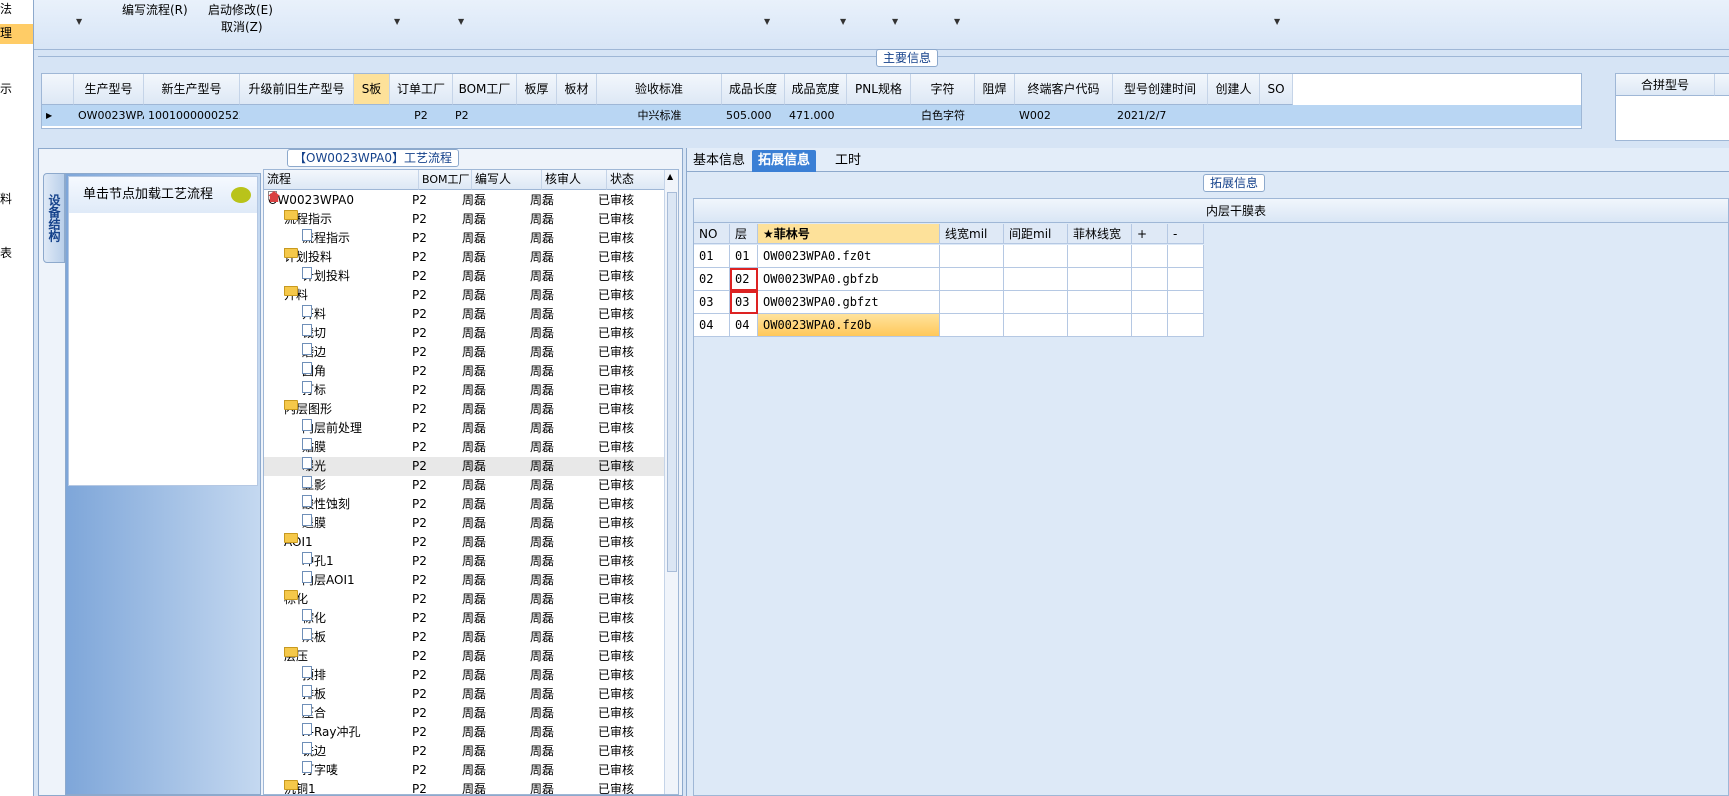  What do you see at coordinates (719, 161) in the screenshot?
I see `tab-basic-info: 基本信息` at bounding box center [719, 161].